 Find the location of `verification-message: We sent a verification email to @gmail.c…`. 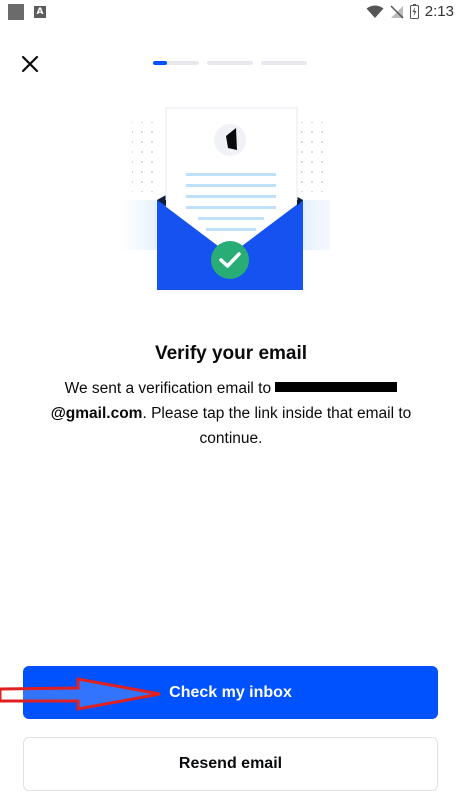

verification-message: We sent a verification email to @gmail.c… is located at coordinates (231, 413).